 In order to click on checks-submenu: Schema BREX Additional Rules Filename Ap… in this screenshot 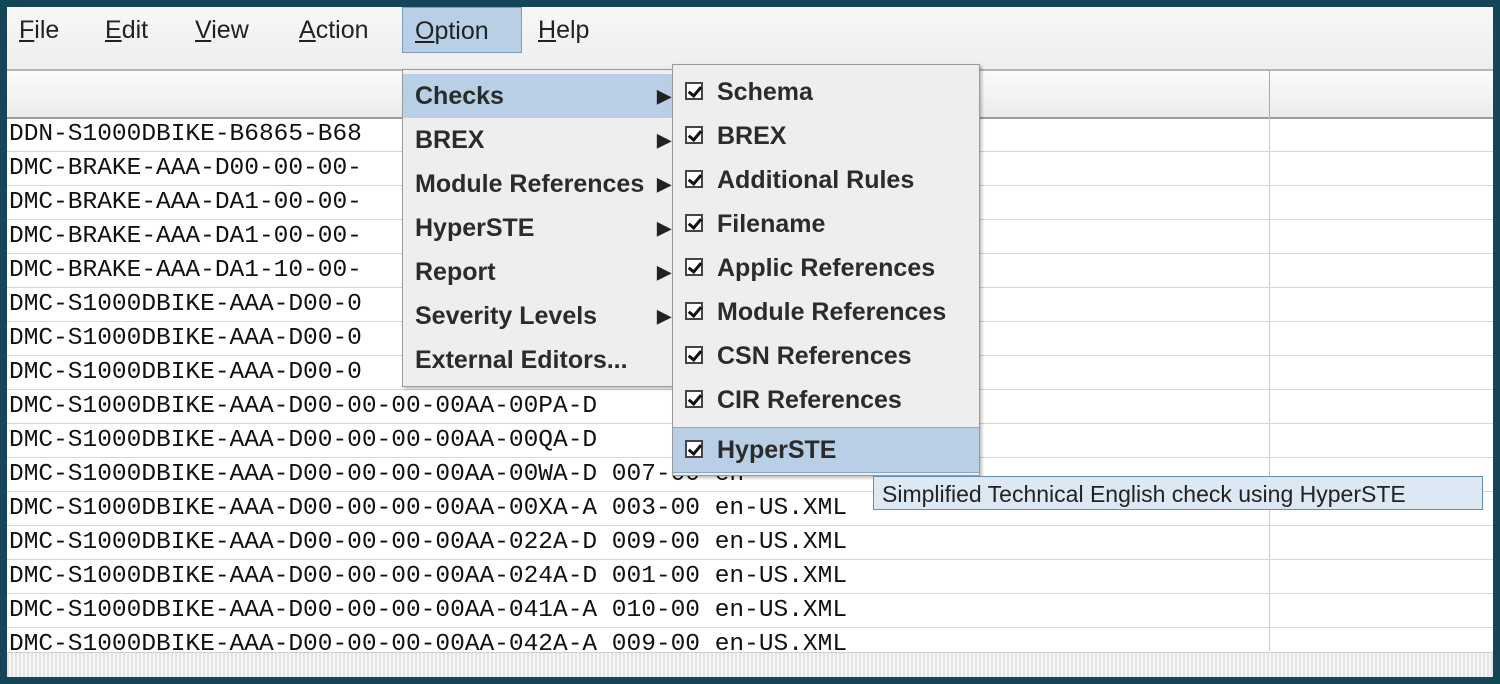, I will do `click(826, 270)`.